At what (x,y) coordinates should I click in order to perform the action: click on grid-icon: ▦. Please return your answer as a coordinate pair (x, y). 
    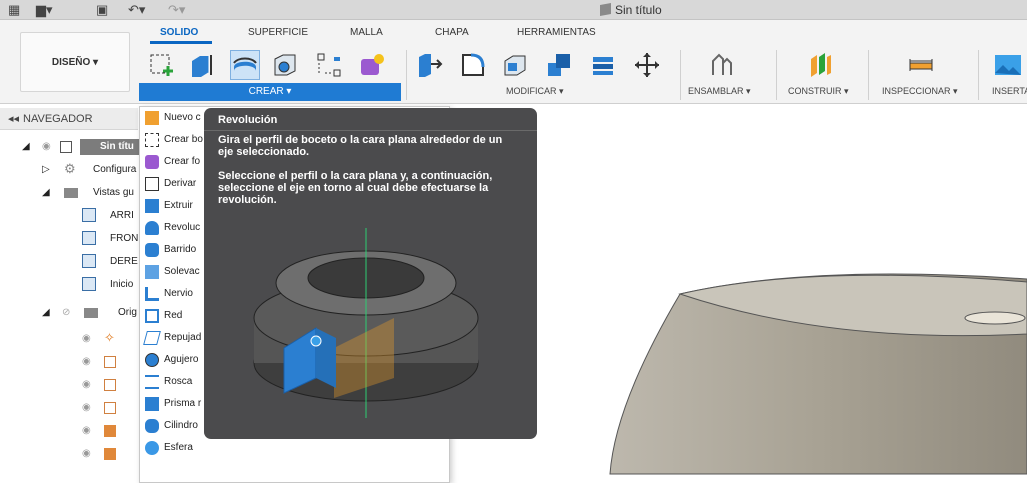
    Looking at the image, I should click on (14, 10).